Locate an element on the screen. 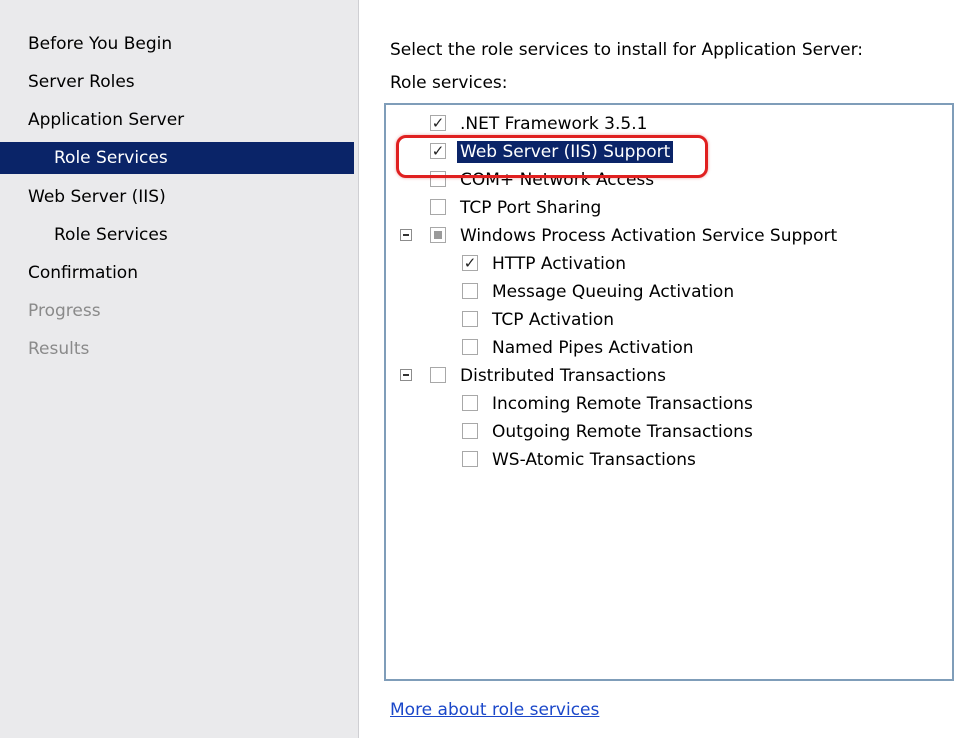 The height and width of the screenshot is (738, 970). nav-item-label: Progress is located at coordinates (64, 311).